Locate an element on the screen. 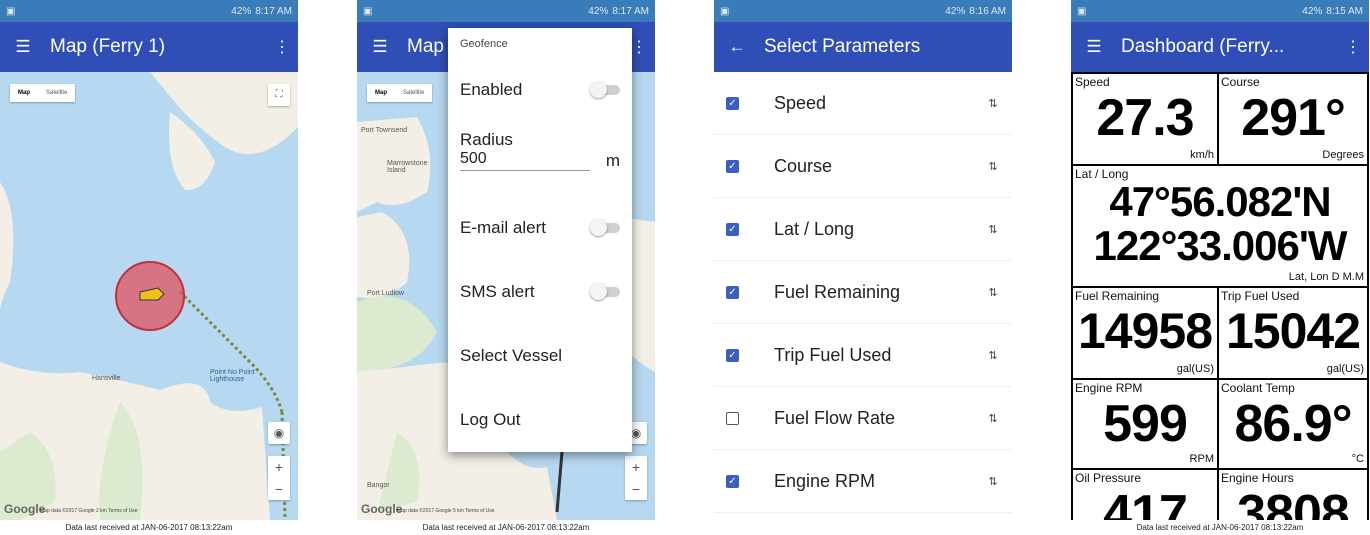 The image size is (1370, 535). gauge-engine-hours: Engine Hours 3808 is located at coordinates (1293, 496).